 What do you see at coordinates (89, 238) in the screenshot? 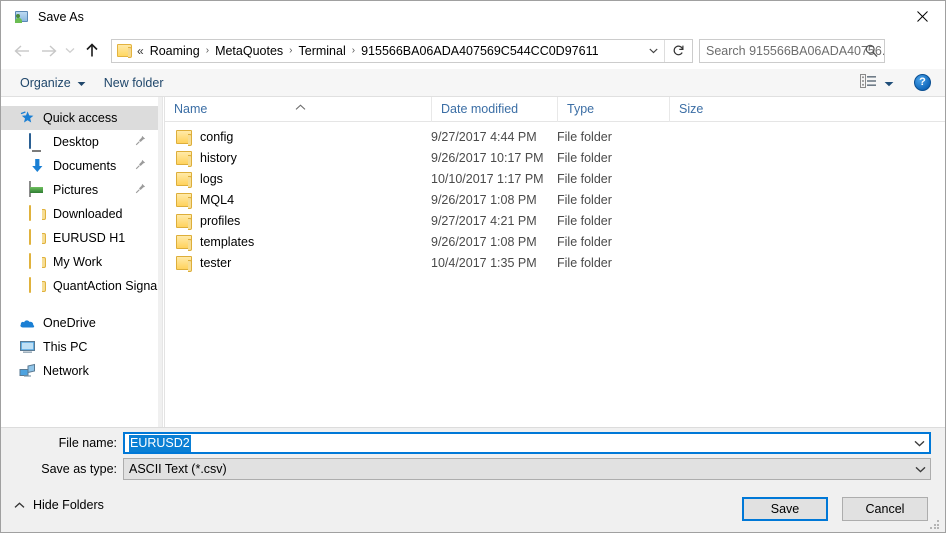
I see `sidebar-item-label: EURUSD H1` at bounding box center [89, 238].